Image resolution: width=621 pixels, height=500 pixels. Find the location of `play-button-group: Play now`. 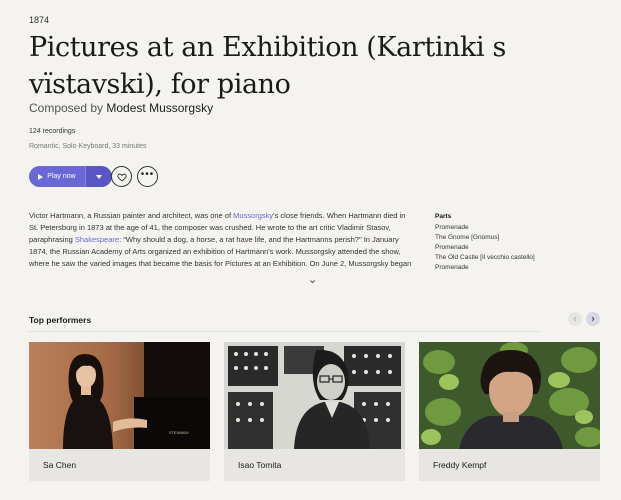

play-button-group: Play now is located at coordinates (70, 176).